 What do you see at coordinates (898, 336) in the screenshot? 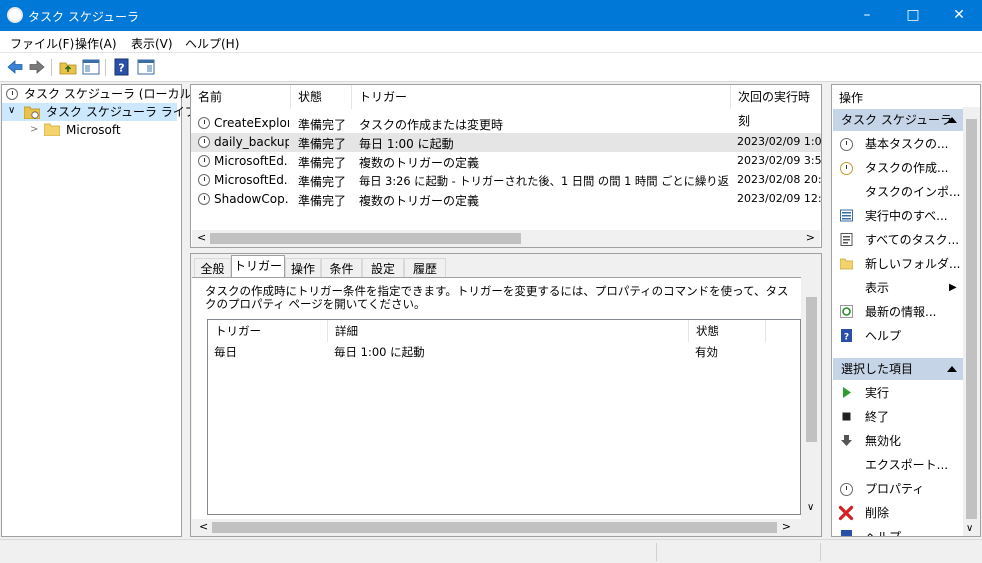
I see `action-help: ? ヘルプ` at bounding box center [898, 336].